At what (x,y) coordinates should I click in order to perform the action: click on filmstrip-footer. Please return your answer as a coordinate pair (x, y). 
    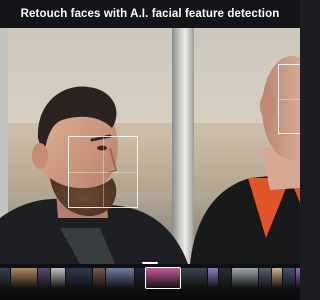
    Looking at the image, I should click on (150, 295).